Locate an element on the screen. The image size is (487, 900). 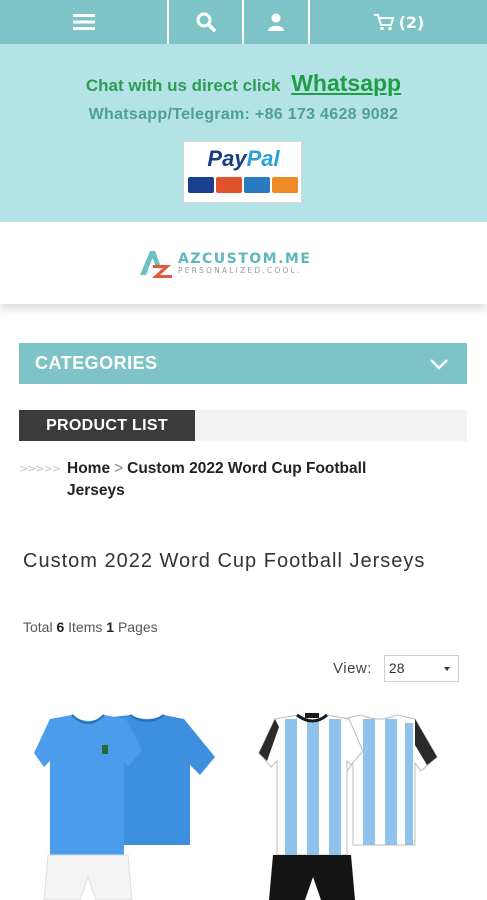
search-button is located at coordinates (206, 22).